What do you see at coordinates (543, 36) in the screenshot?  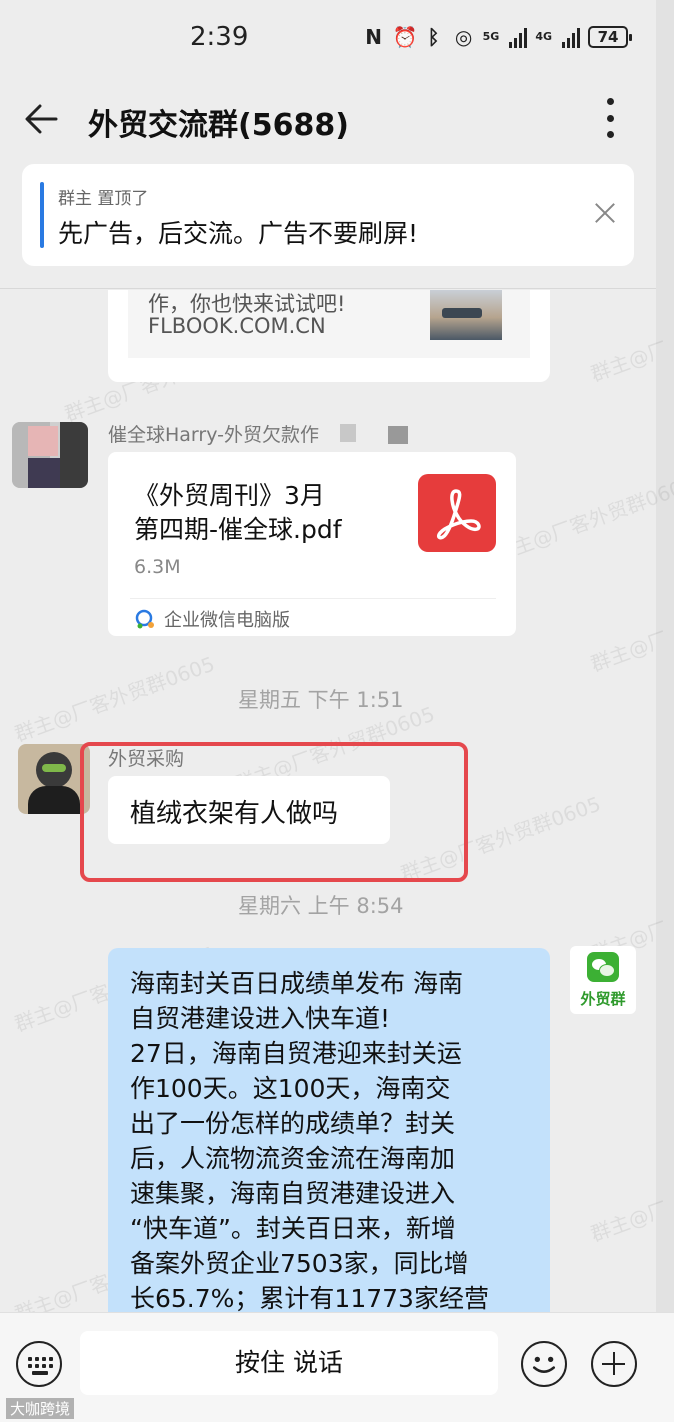 I see `network-type-2: 4G` at bounding box center [543, 36].